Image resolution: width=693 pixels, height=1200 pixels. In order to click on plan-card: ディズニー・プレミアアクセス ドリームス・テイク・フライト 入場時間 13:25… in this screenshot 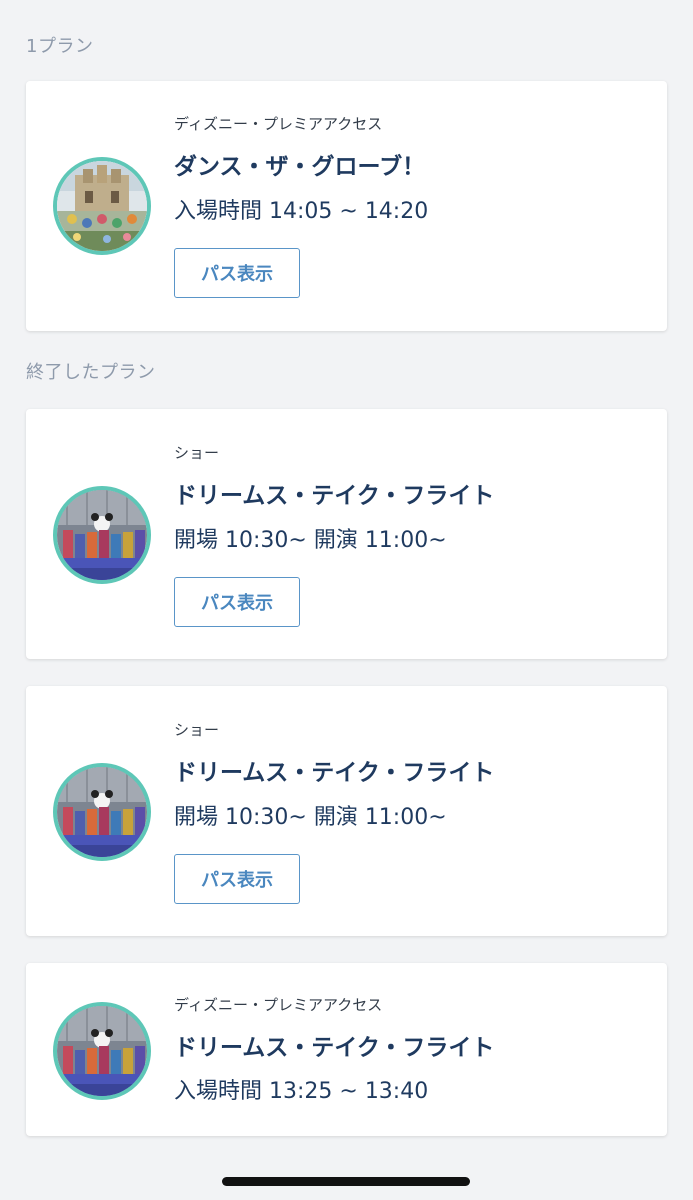, I will do `click(346, 1049)`.